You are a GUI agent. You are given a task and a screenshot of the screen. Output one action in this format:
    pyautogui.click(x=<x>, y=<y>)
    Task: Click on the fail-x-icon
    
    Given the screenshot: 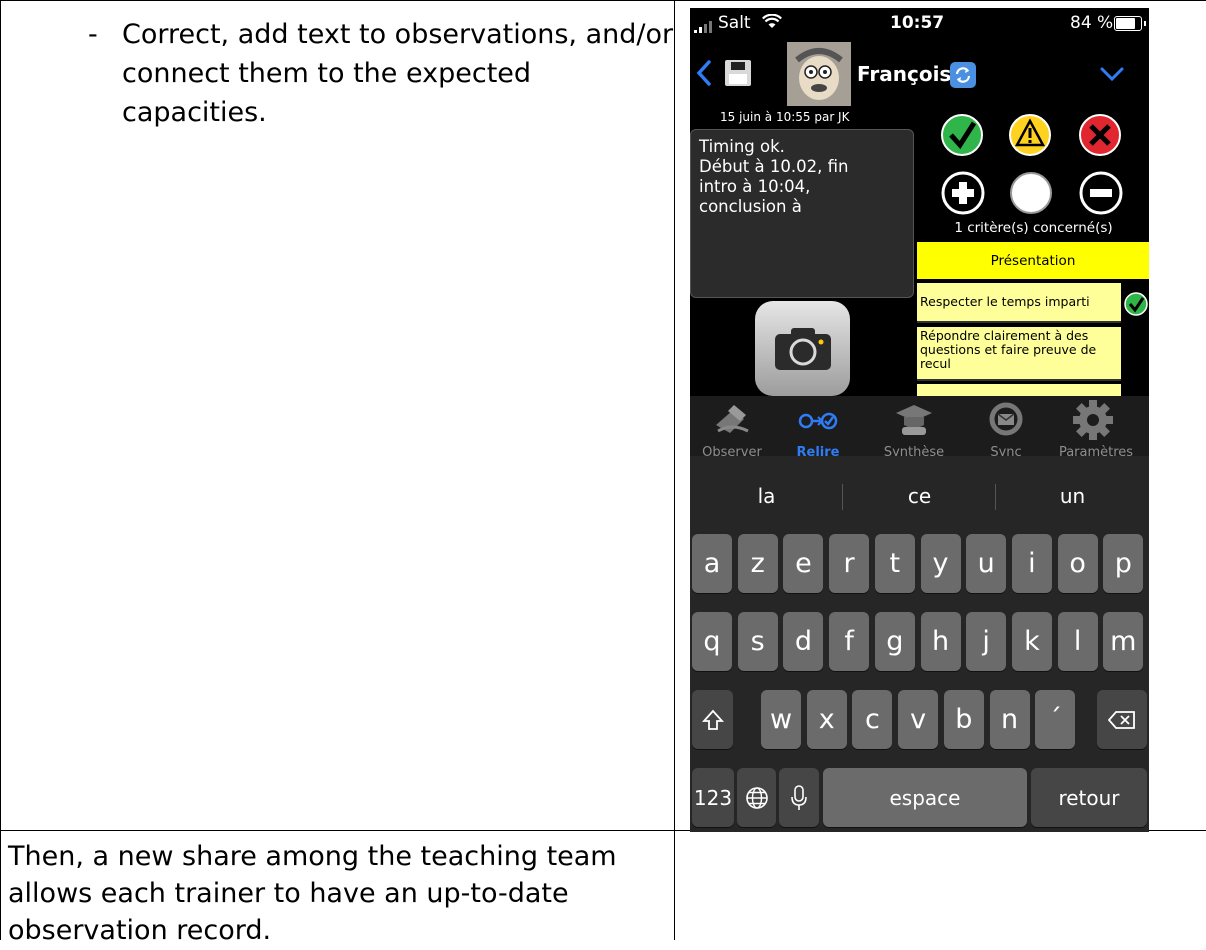 What is the action you would take?
    pyautogui.click(x=1101, y=136)
    